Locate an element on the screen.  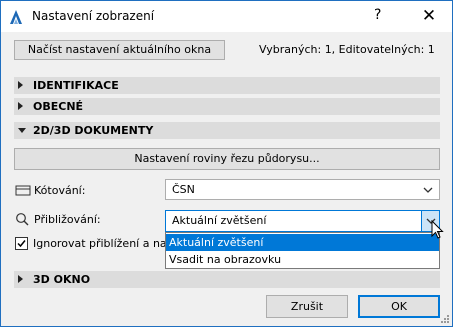
option-label: Aktuální zvětšení is located at coordinates (216, 242).